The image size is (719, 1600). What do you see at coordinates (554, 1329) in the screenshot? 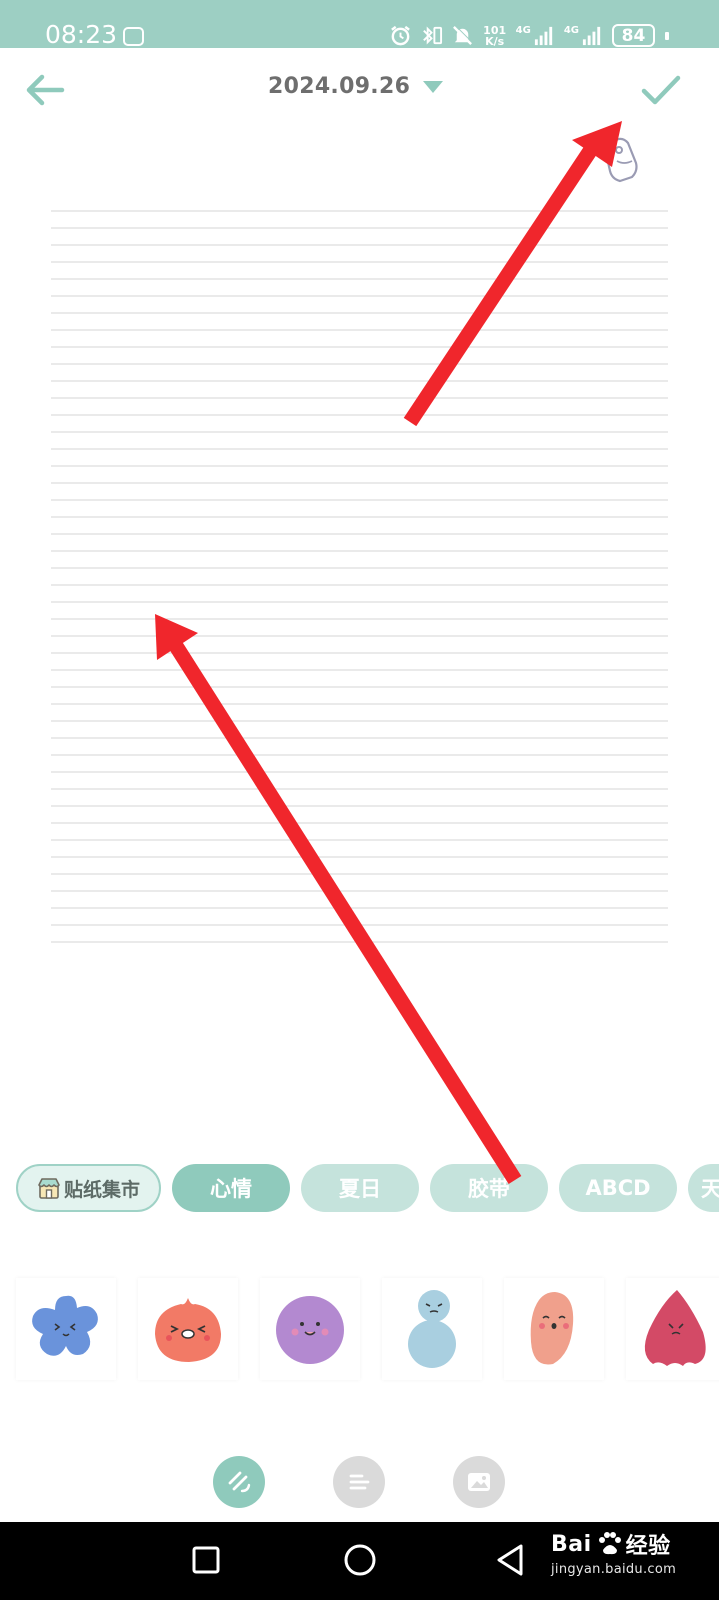
I see `pink-bean-sticker` at bounding box center [554, 1329].